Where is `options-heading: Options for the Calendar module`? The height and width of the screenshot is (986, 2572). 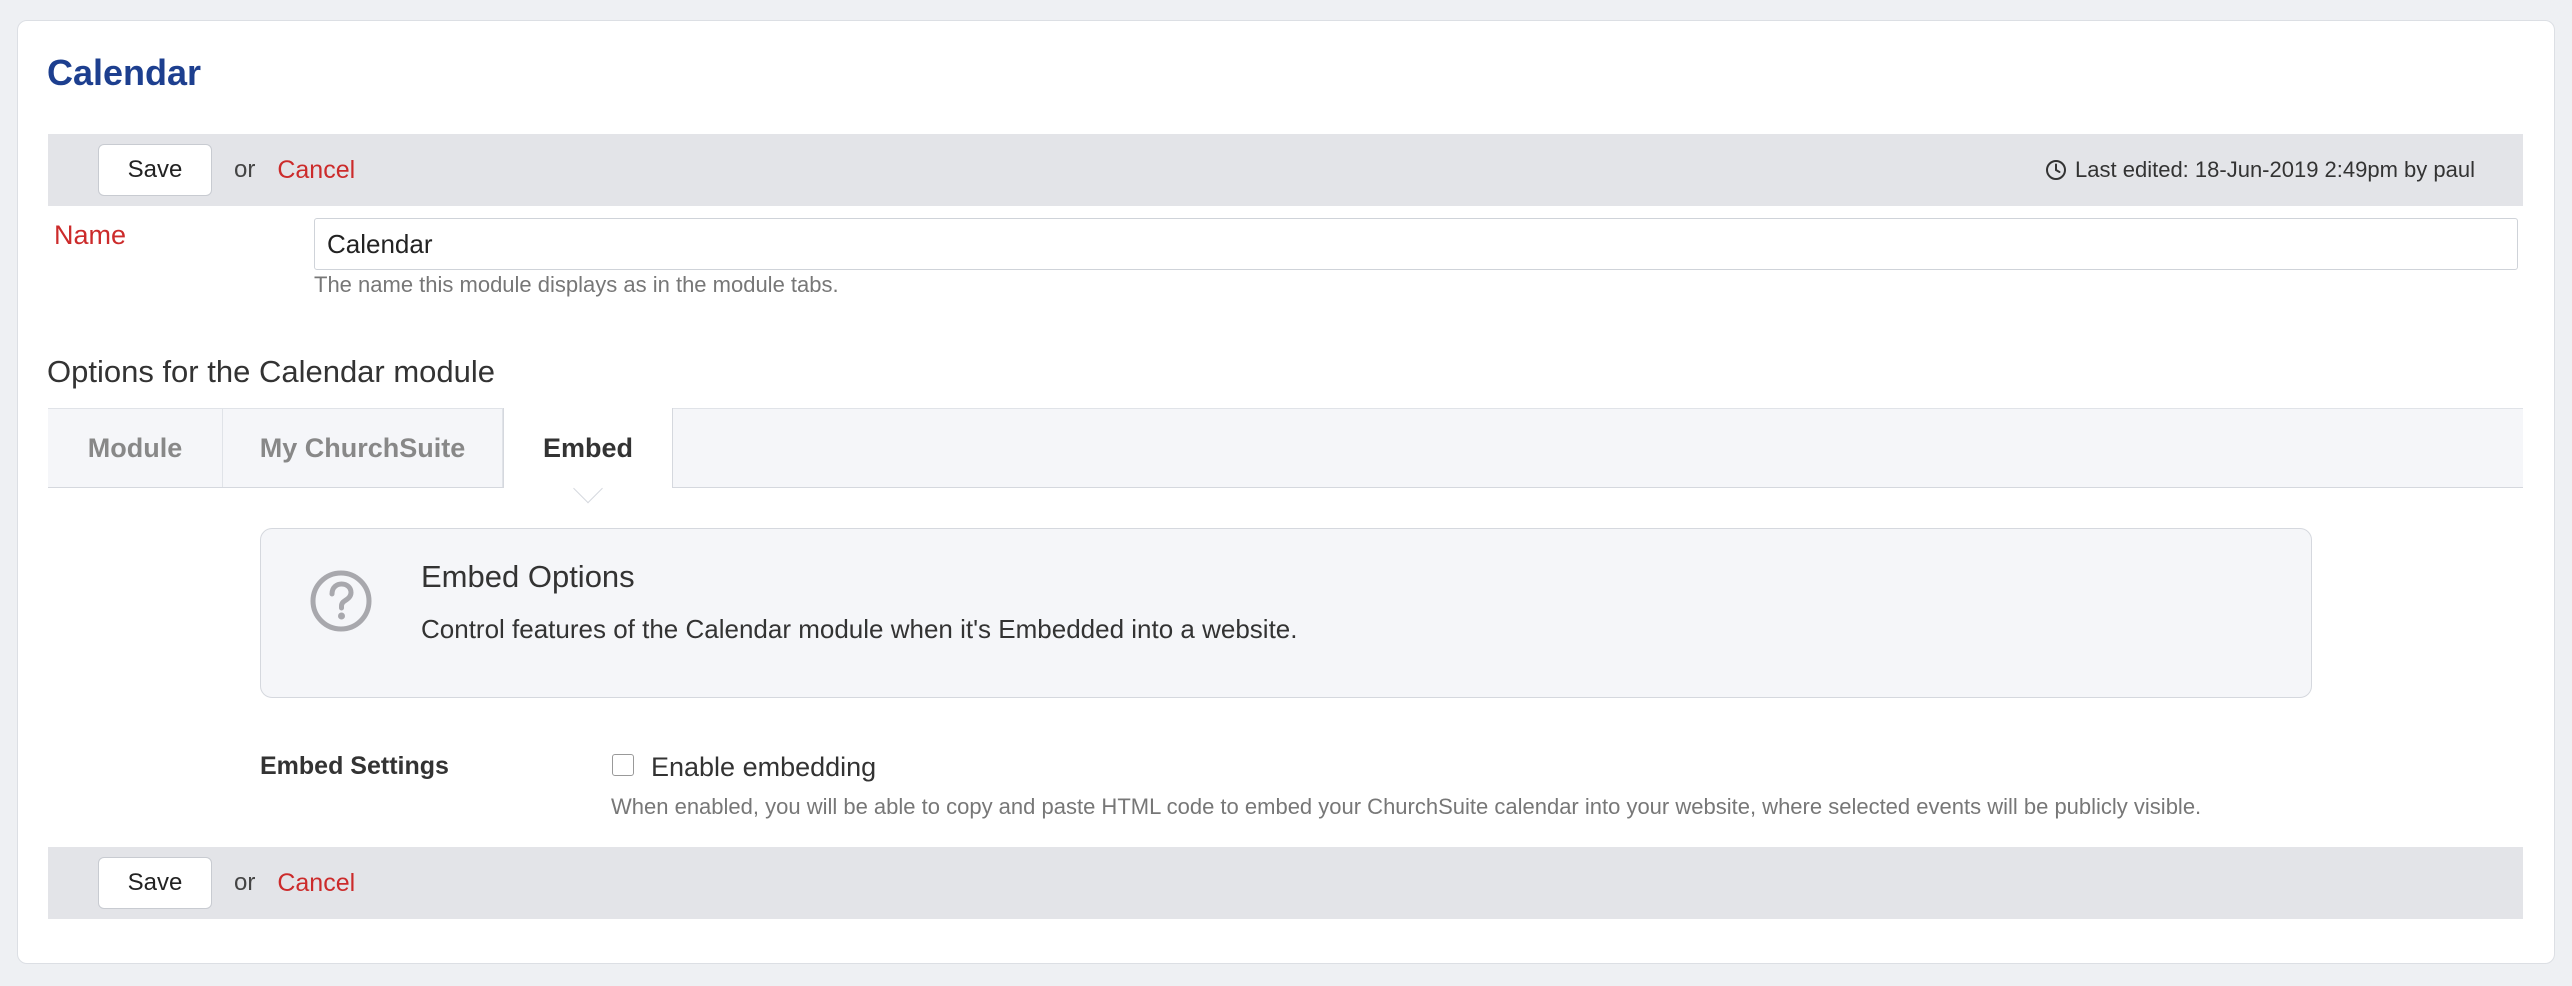
options-heading: Options for the Calendar module is located at coordinates (271, 371).